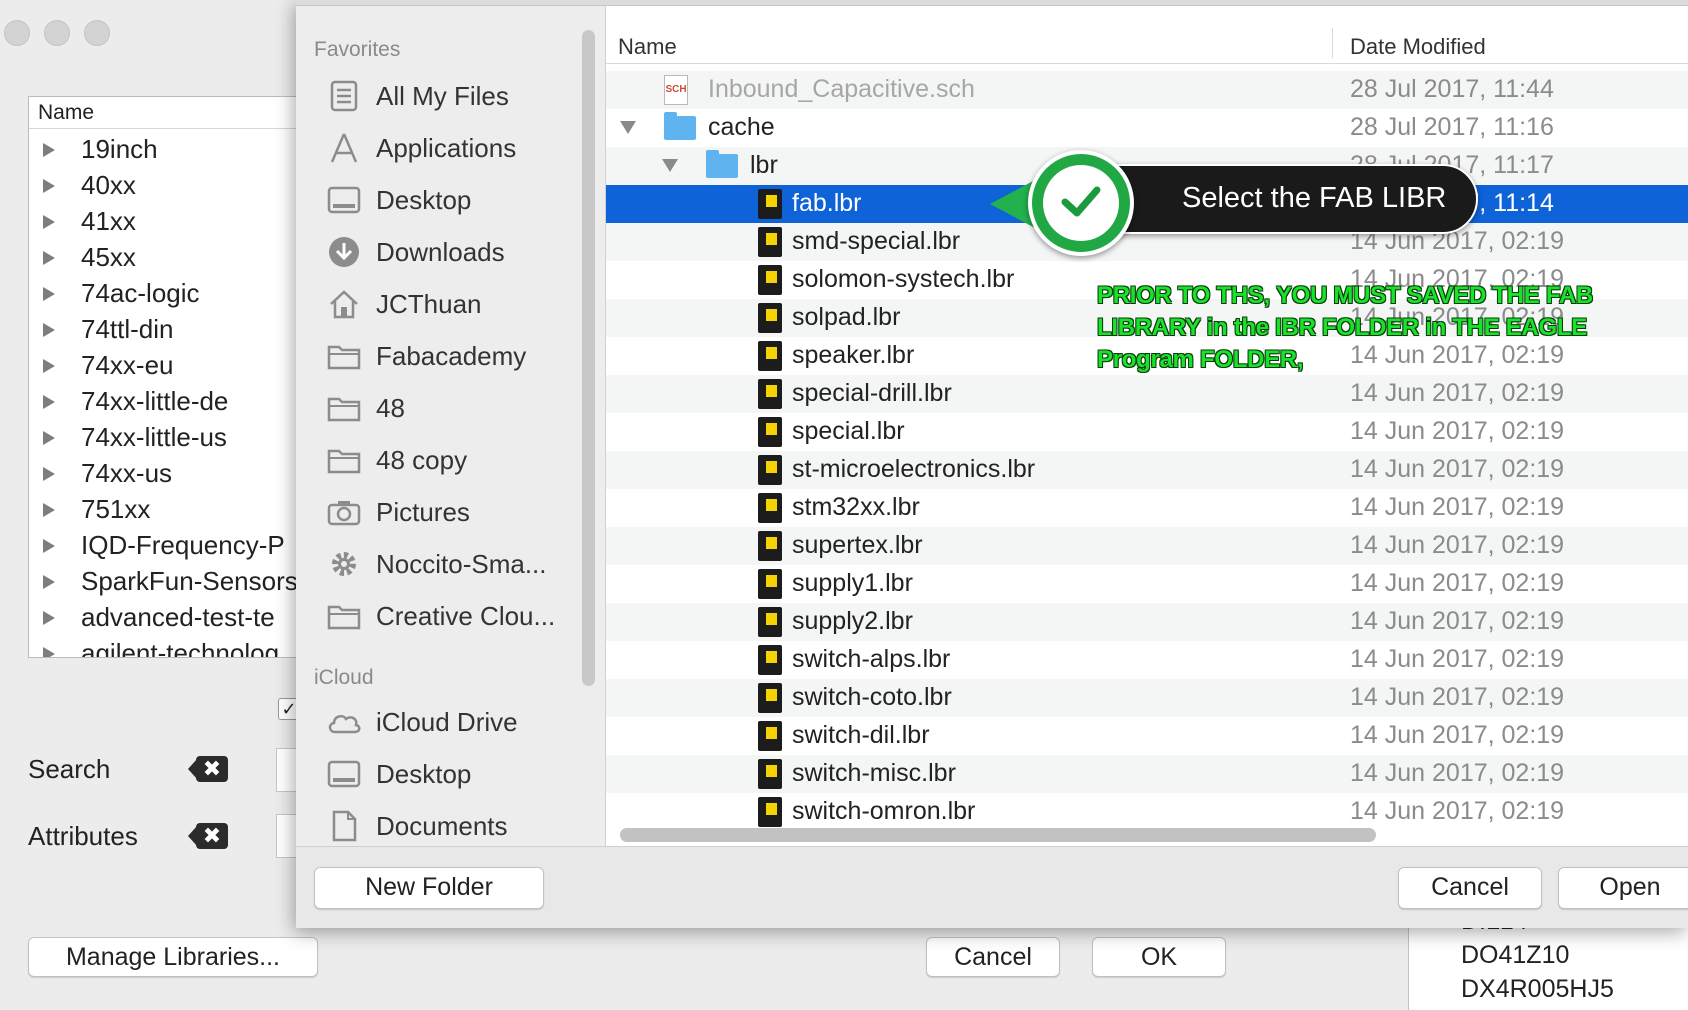 Image resolution: width=1688 pixels, height=1010 pixels. Describe the element at coordinates (1548, 989) in the screenshot. I see `package-item: DX4R005HJ5` at that location.